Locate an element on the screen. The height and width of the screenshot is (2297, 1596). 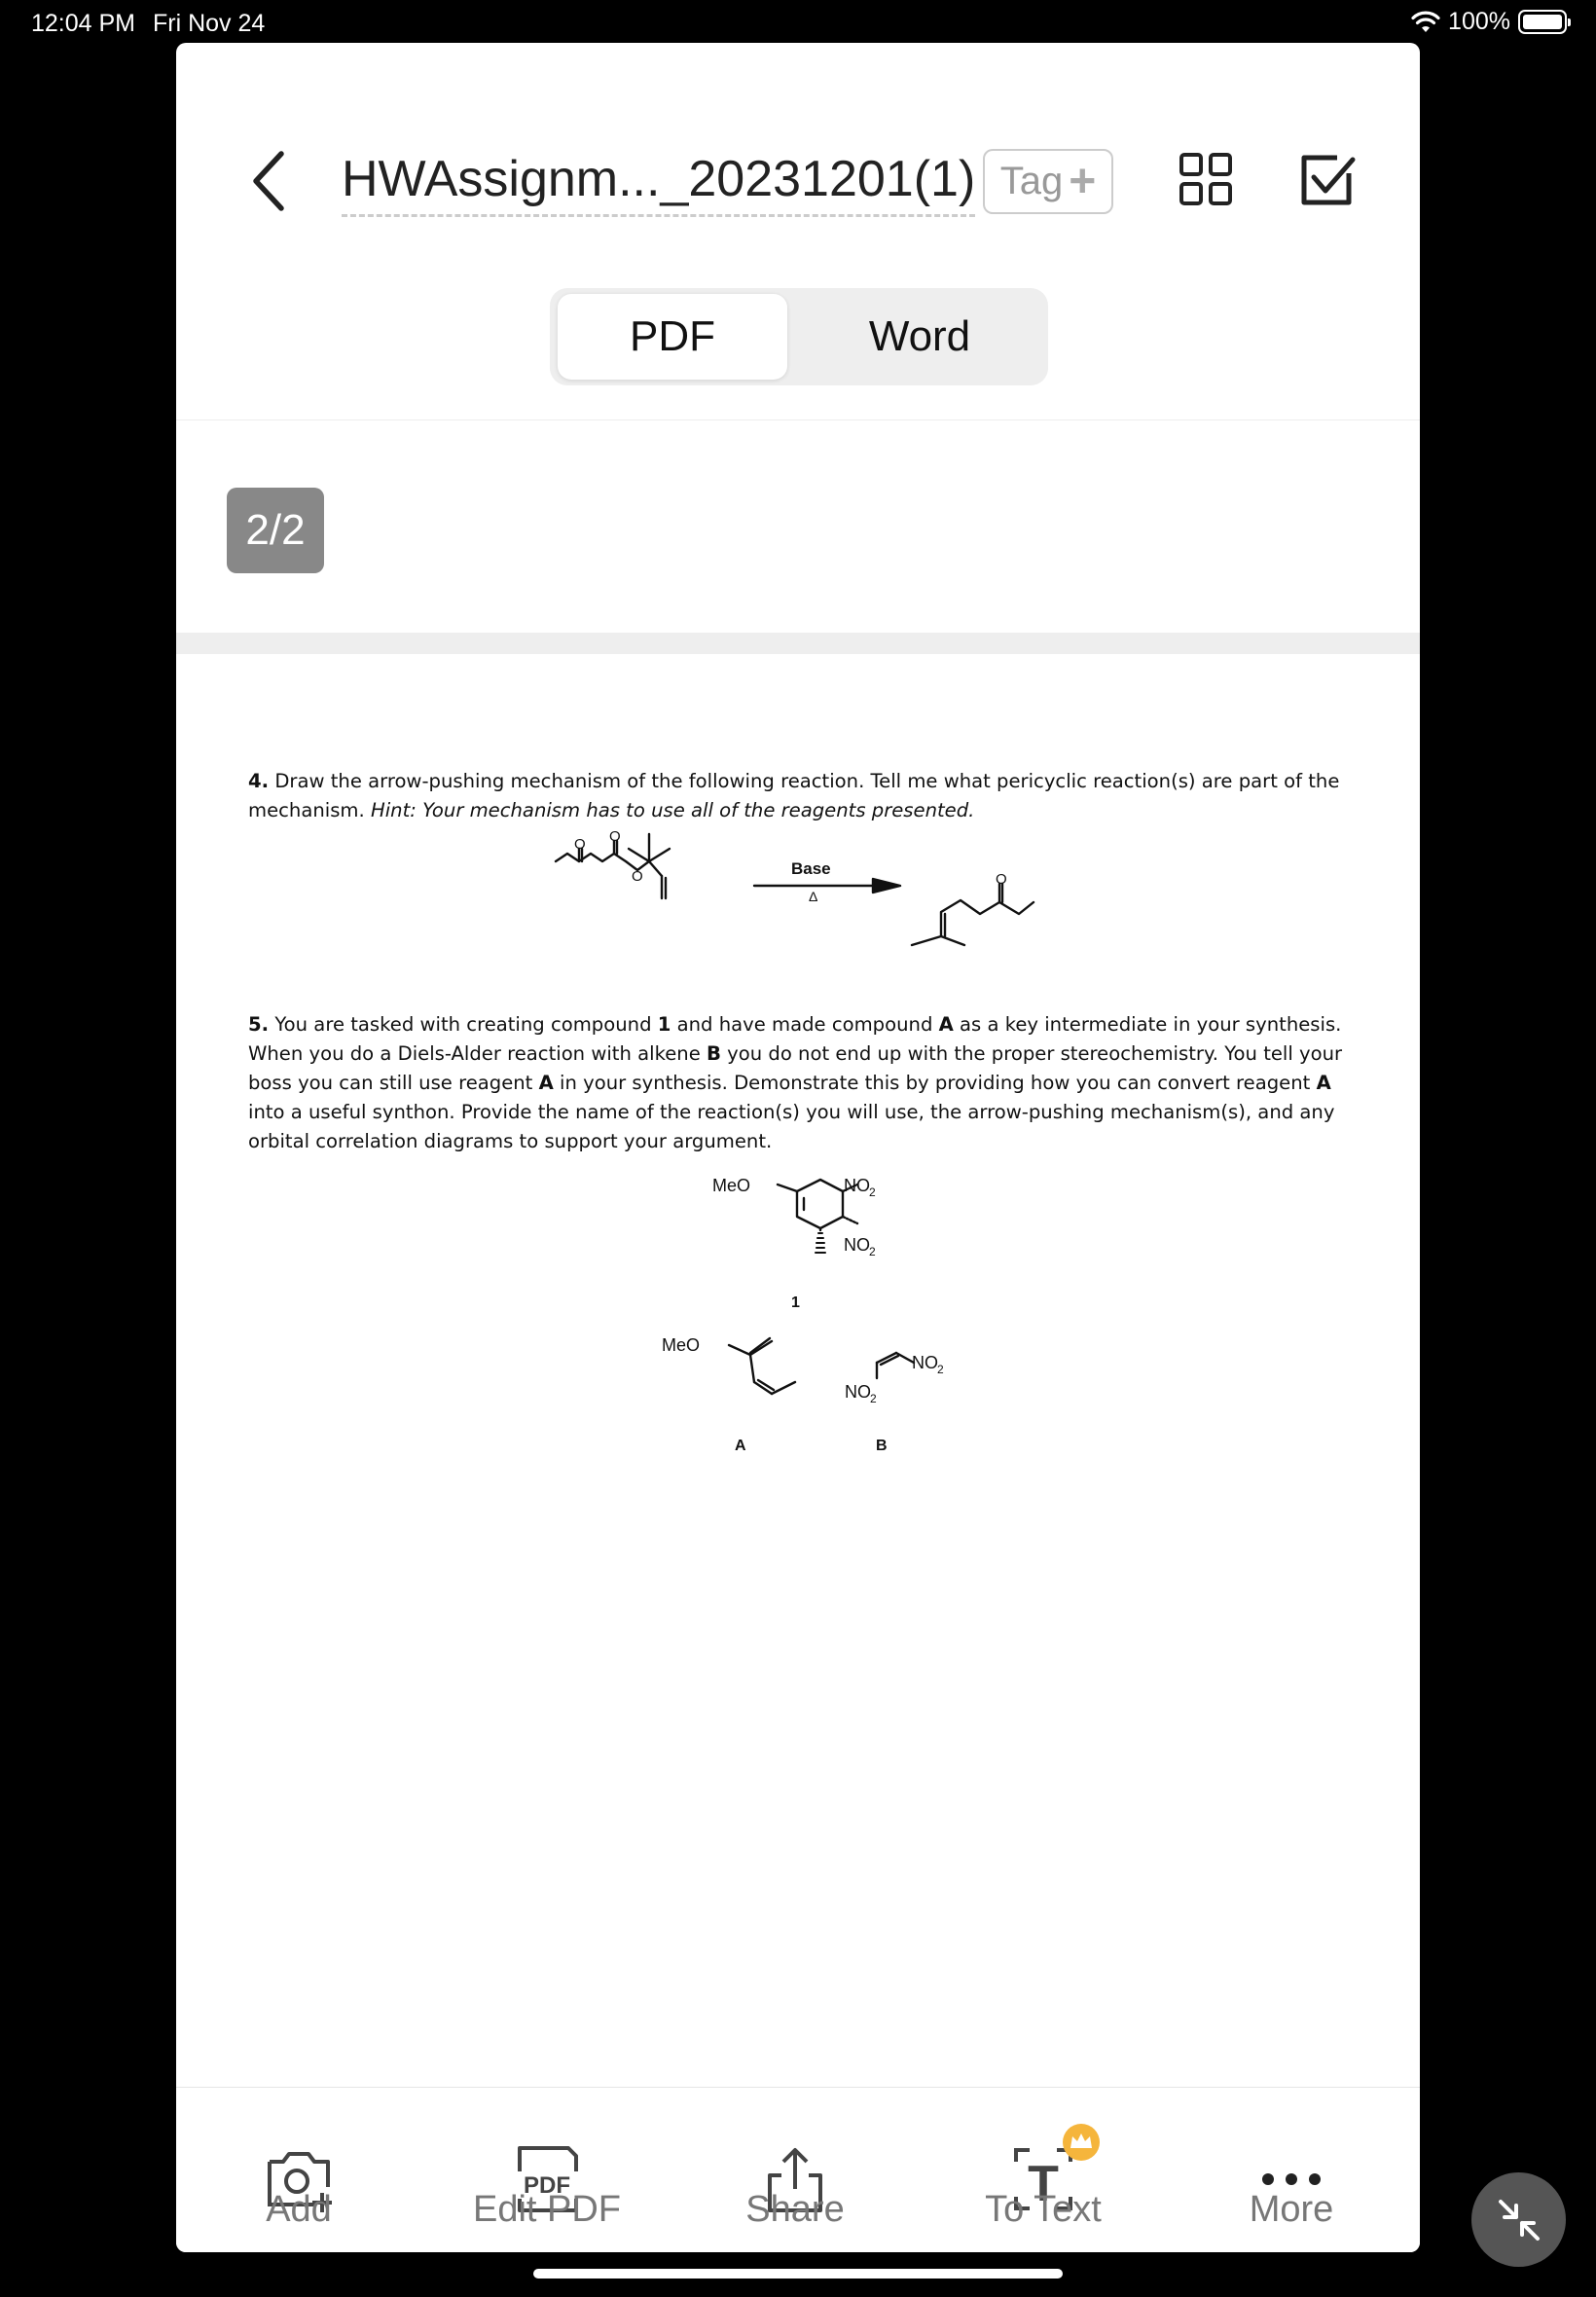
compound-1-meo: MeO is located at coordinates (731, 1185).